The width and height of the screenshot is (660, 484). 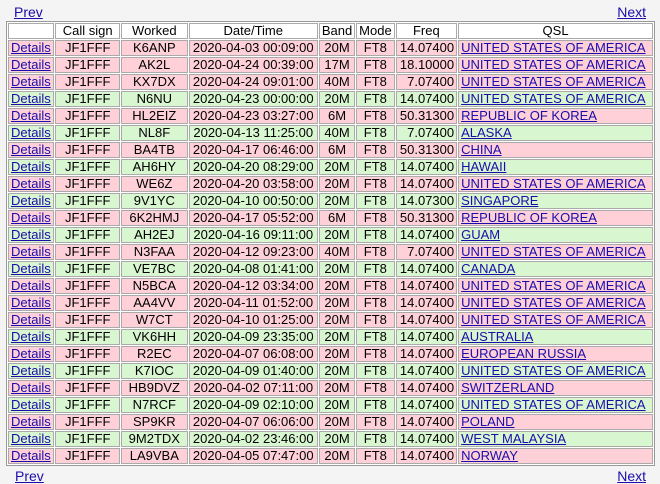 What do you see at coordinates (253, 388) in the screenshot?
I see `datetime-cell: 2020-04-02 07:11:00` at bounding box center [253, 388].